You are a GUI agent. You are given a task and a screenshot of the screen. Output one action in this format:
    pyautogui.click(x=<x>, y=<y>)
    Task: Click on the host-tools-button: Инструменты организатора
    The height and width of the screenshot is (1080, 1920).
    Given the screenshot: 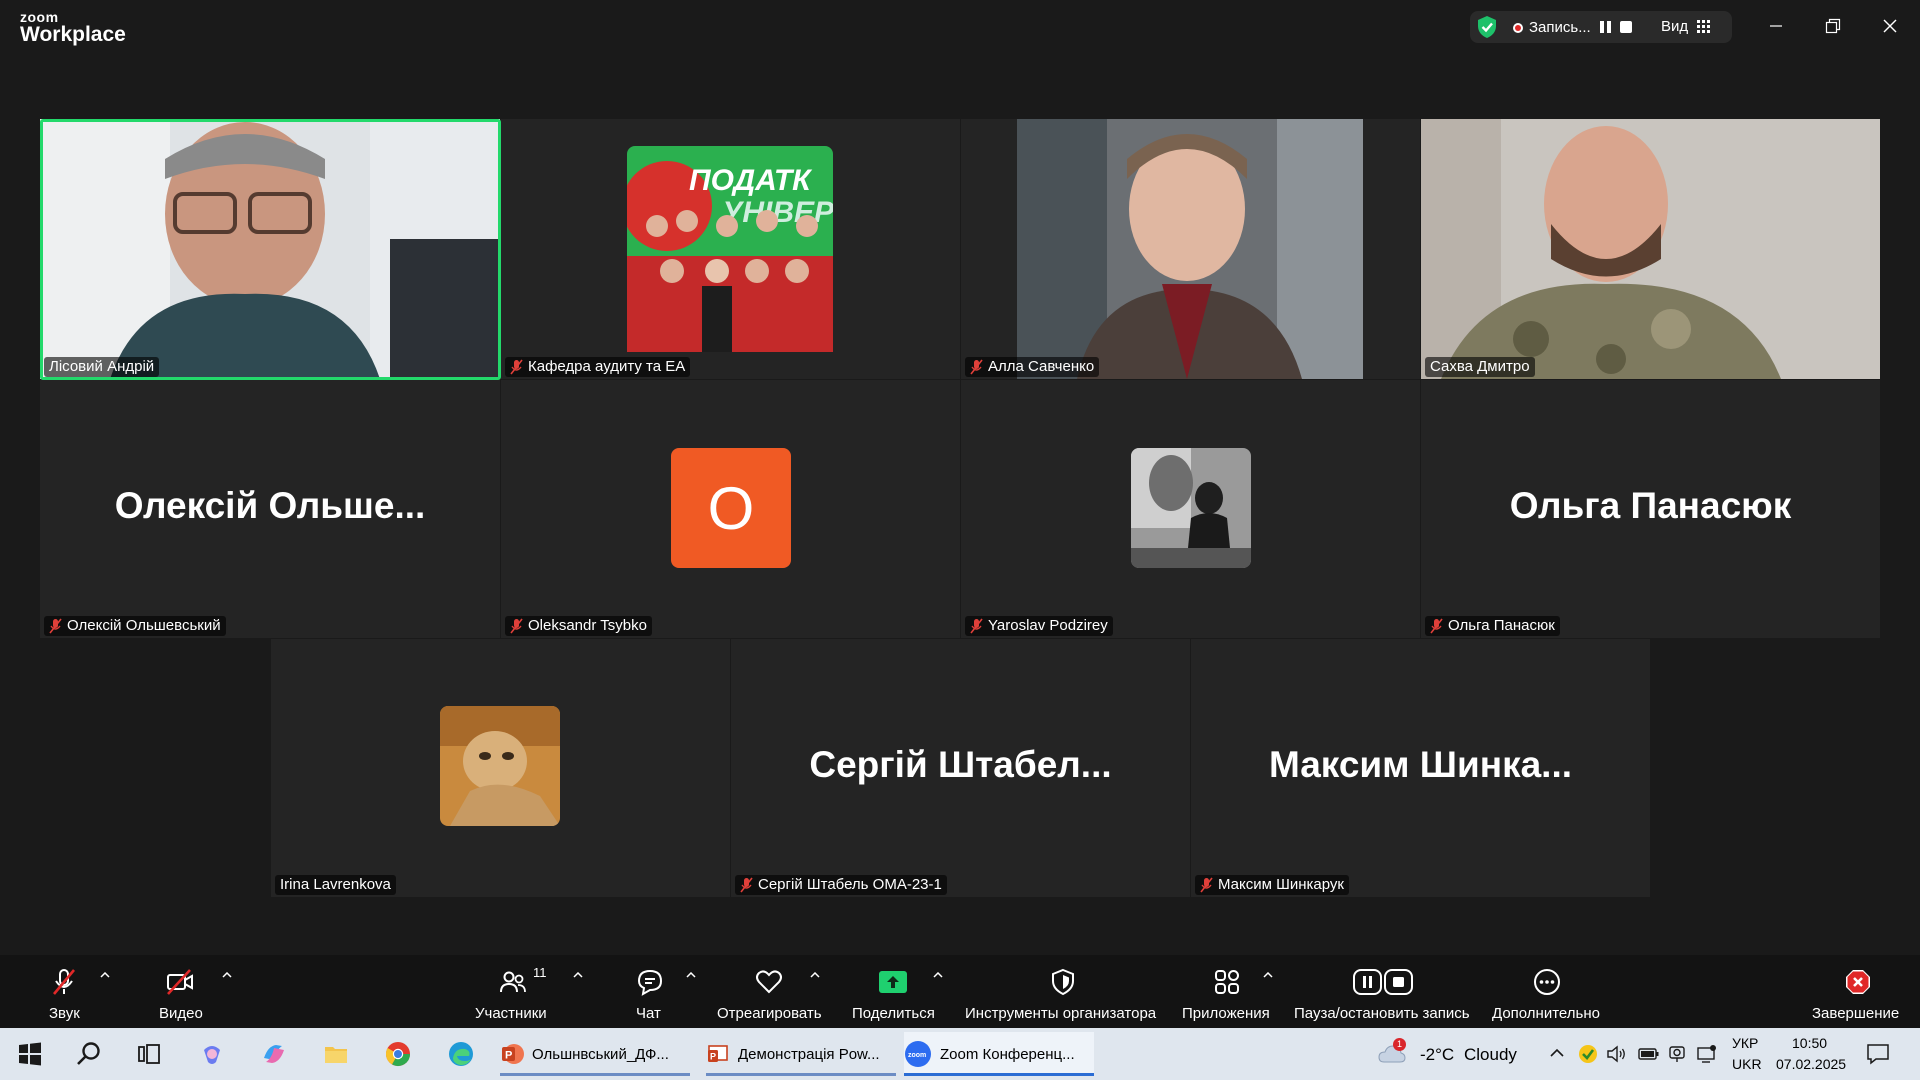 What is the action you would take?
    pyautogui.click(x=1063, y=991)
    